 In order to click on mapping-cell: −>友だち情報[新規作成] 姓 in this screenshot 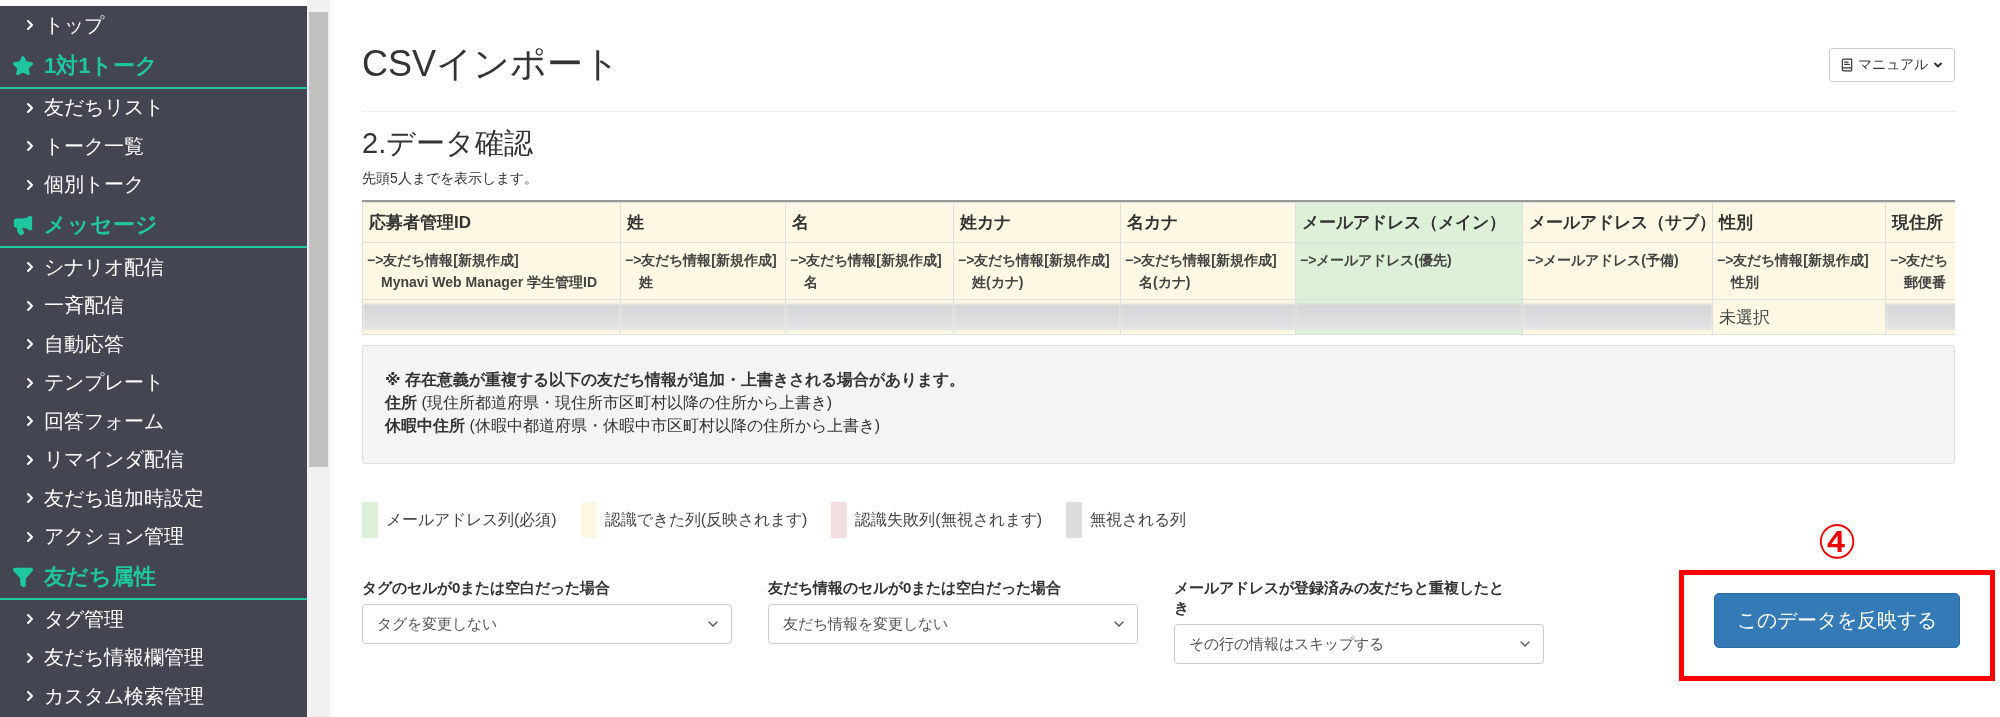, I will do `click(703, 271)`.